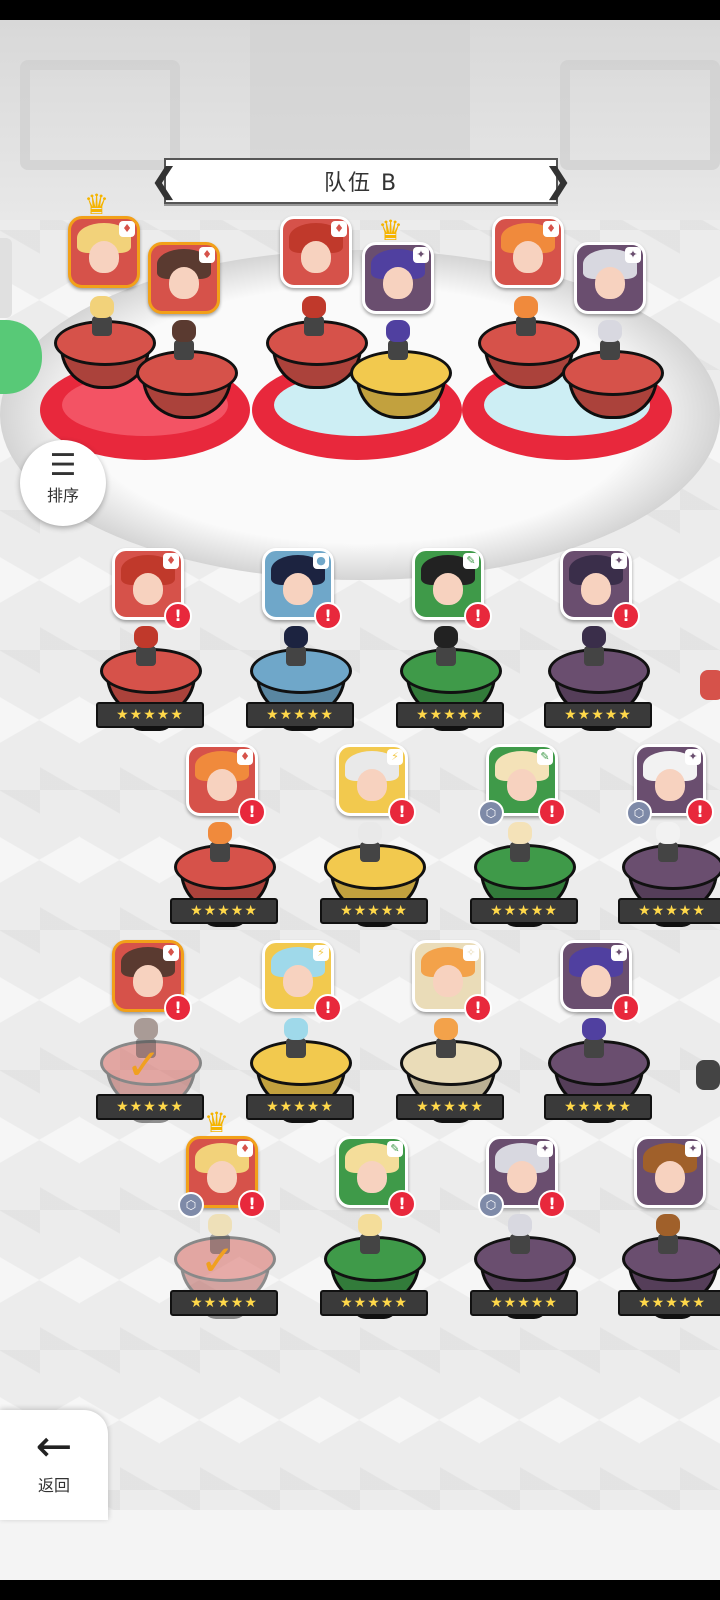 This screenshot has width=720, height=1600. What do you see at coordinates (6, 278) in the screenshot?
I see `side-drawer-tab` at bounding box center [6, 278].